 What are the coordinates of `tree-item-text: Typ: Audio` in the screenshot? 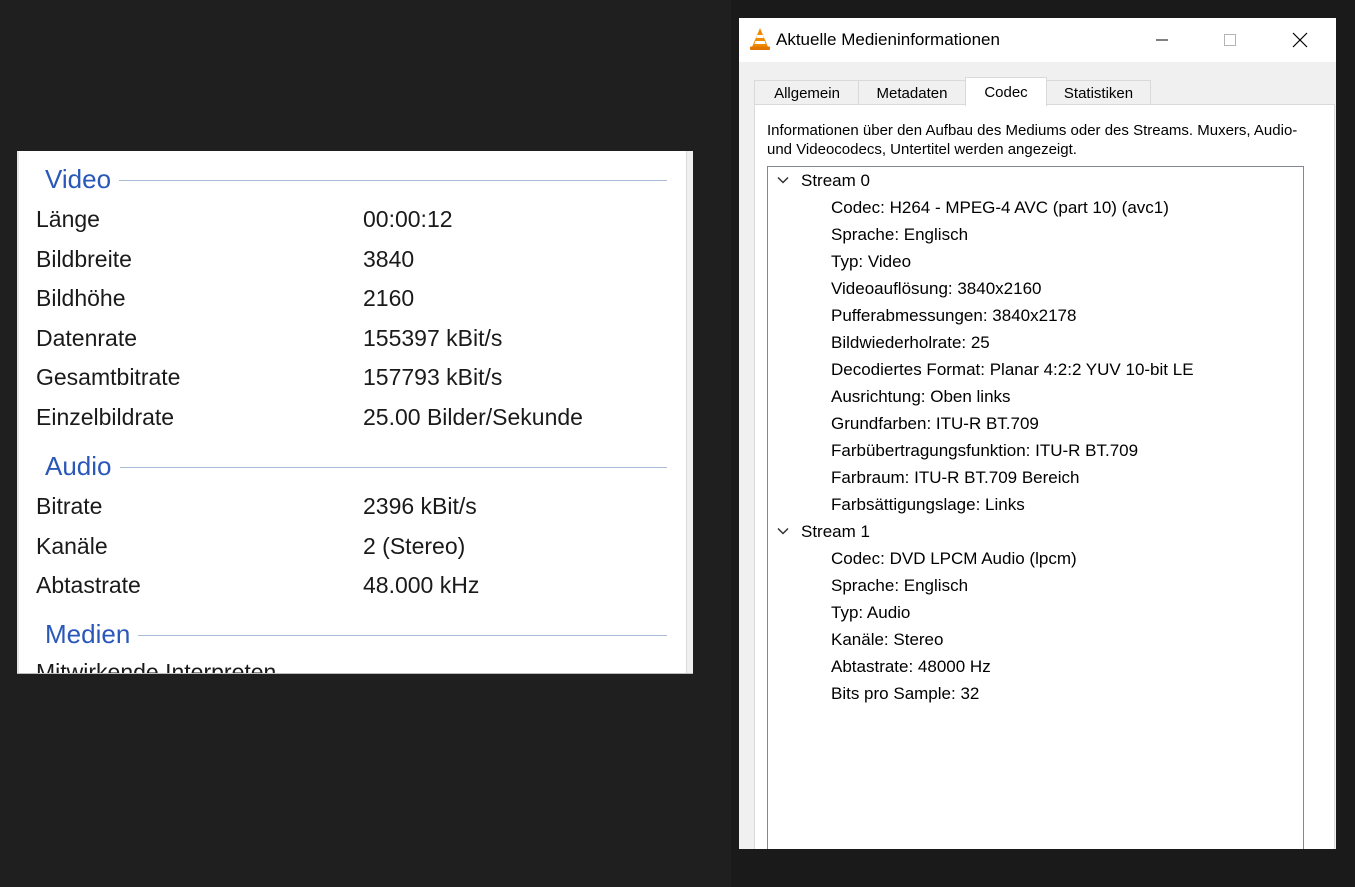 It's located at (871, 612).